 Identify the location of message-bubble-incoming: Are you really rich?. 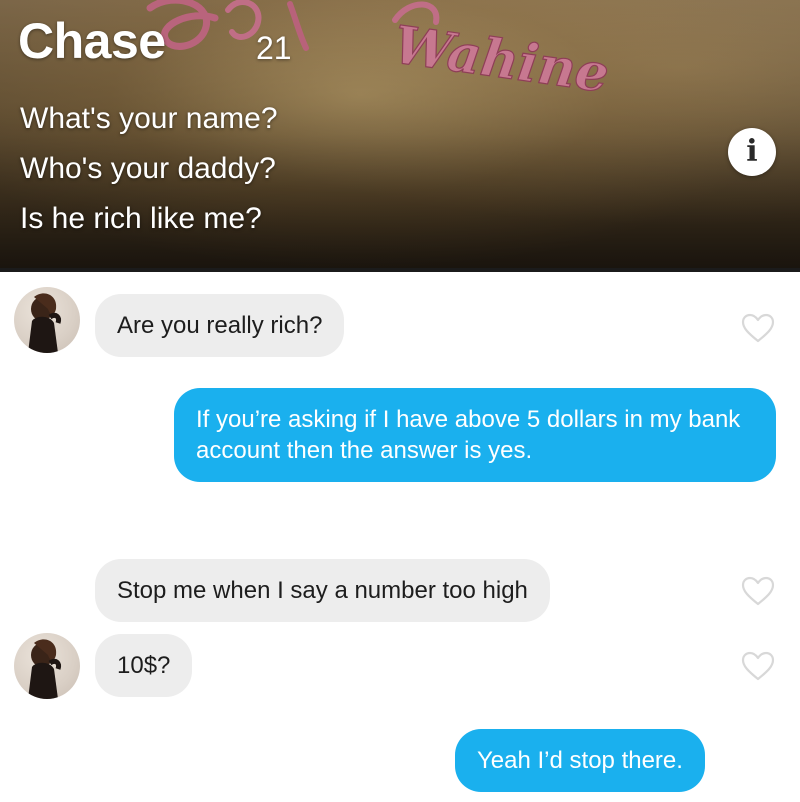
(220, 325).